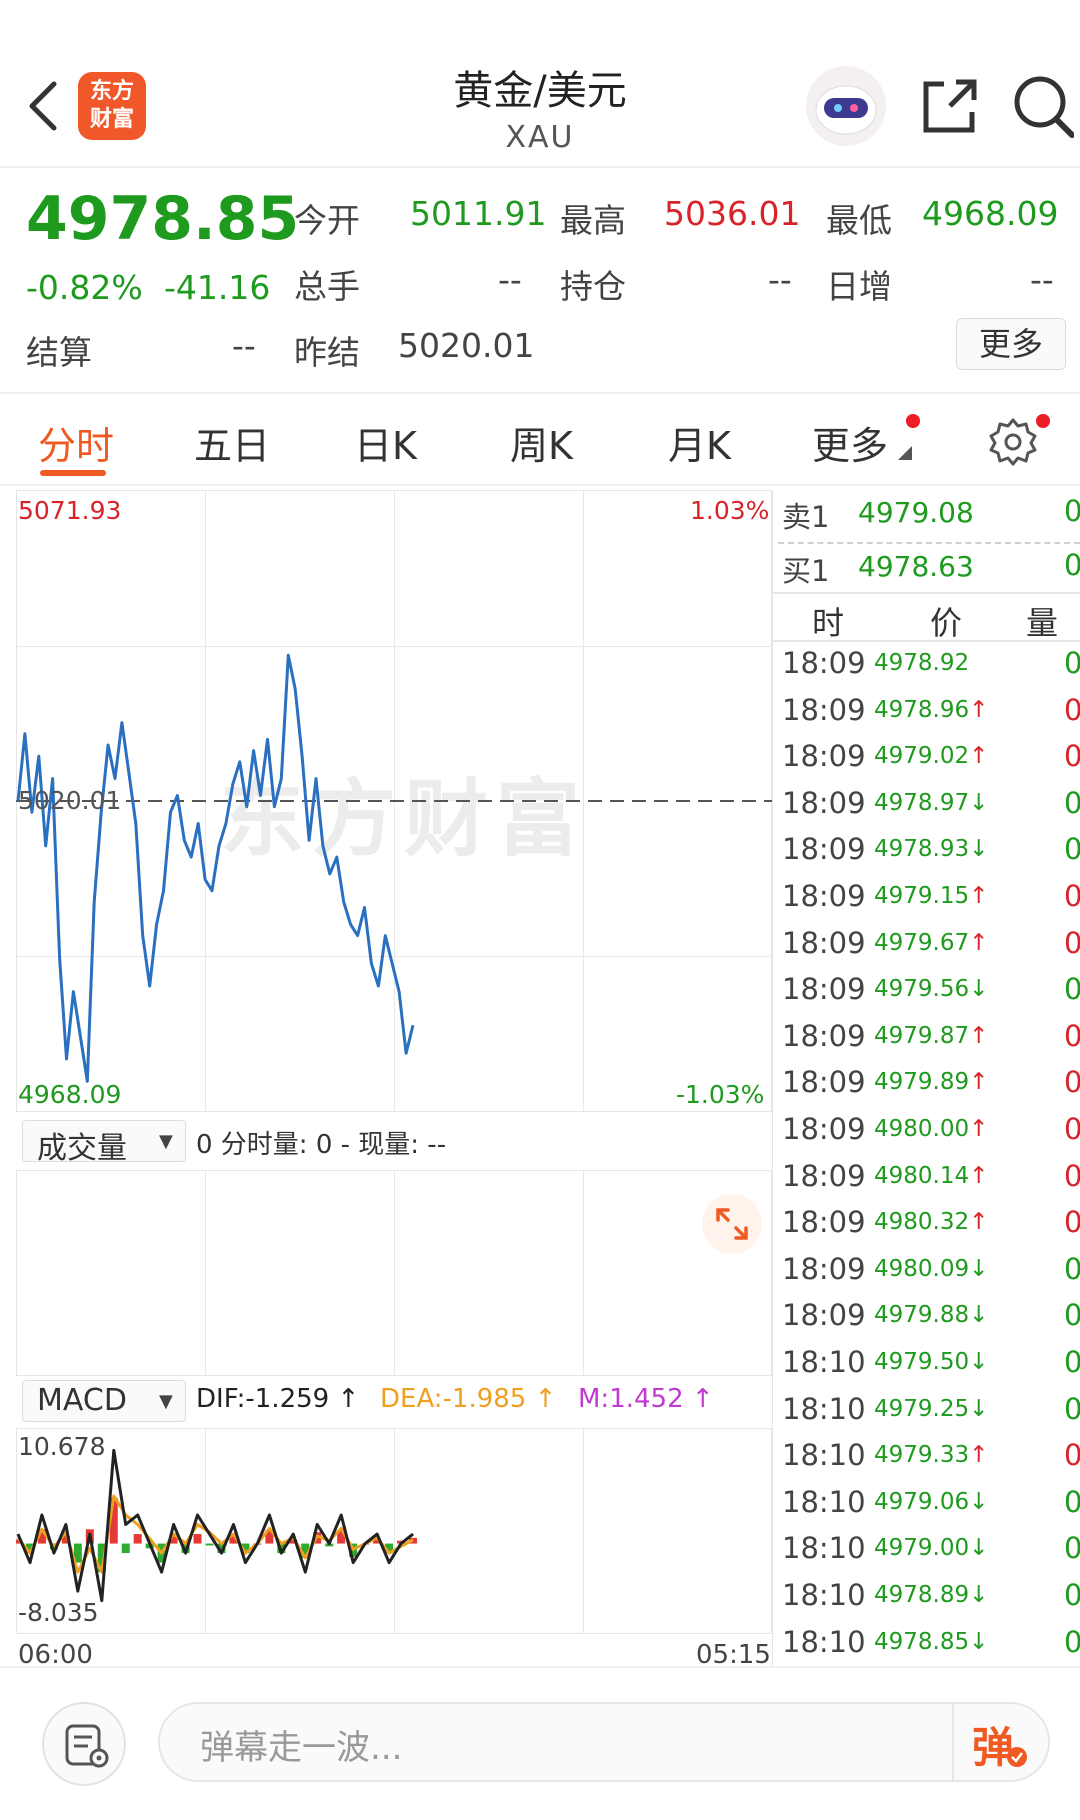 This screenshot has width=1080, height=1820. I want to click on tab-weekly-k: 周K, so click(541, 442).